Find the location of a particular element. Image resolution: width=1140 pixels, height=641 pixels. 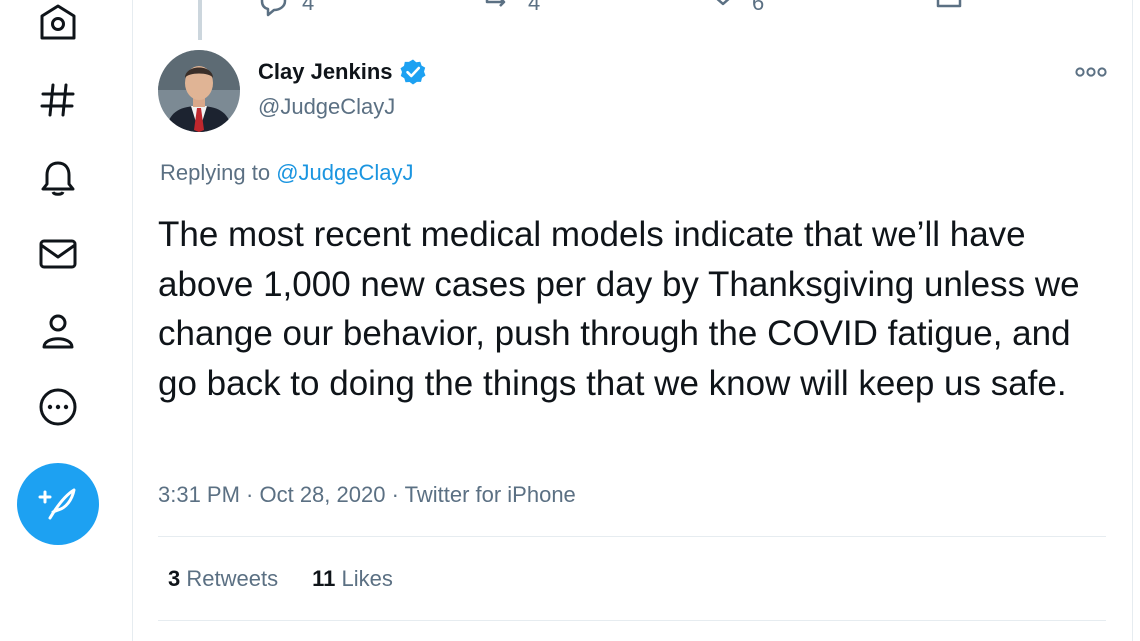

compose-feather-icon is located at coordinates (57, 504).